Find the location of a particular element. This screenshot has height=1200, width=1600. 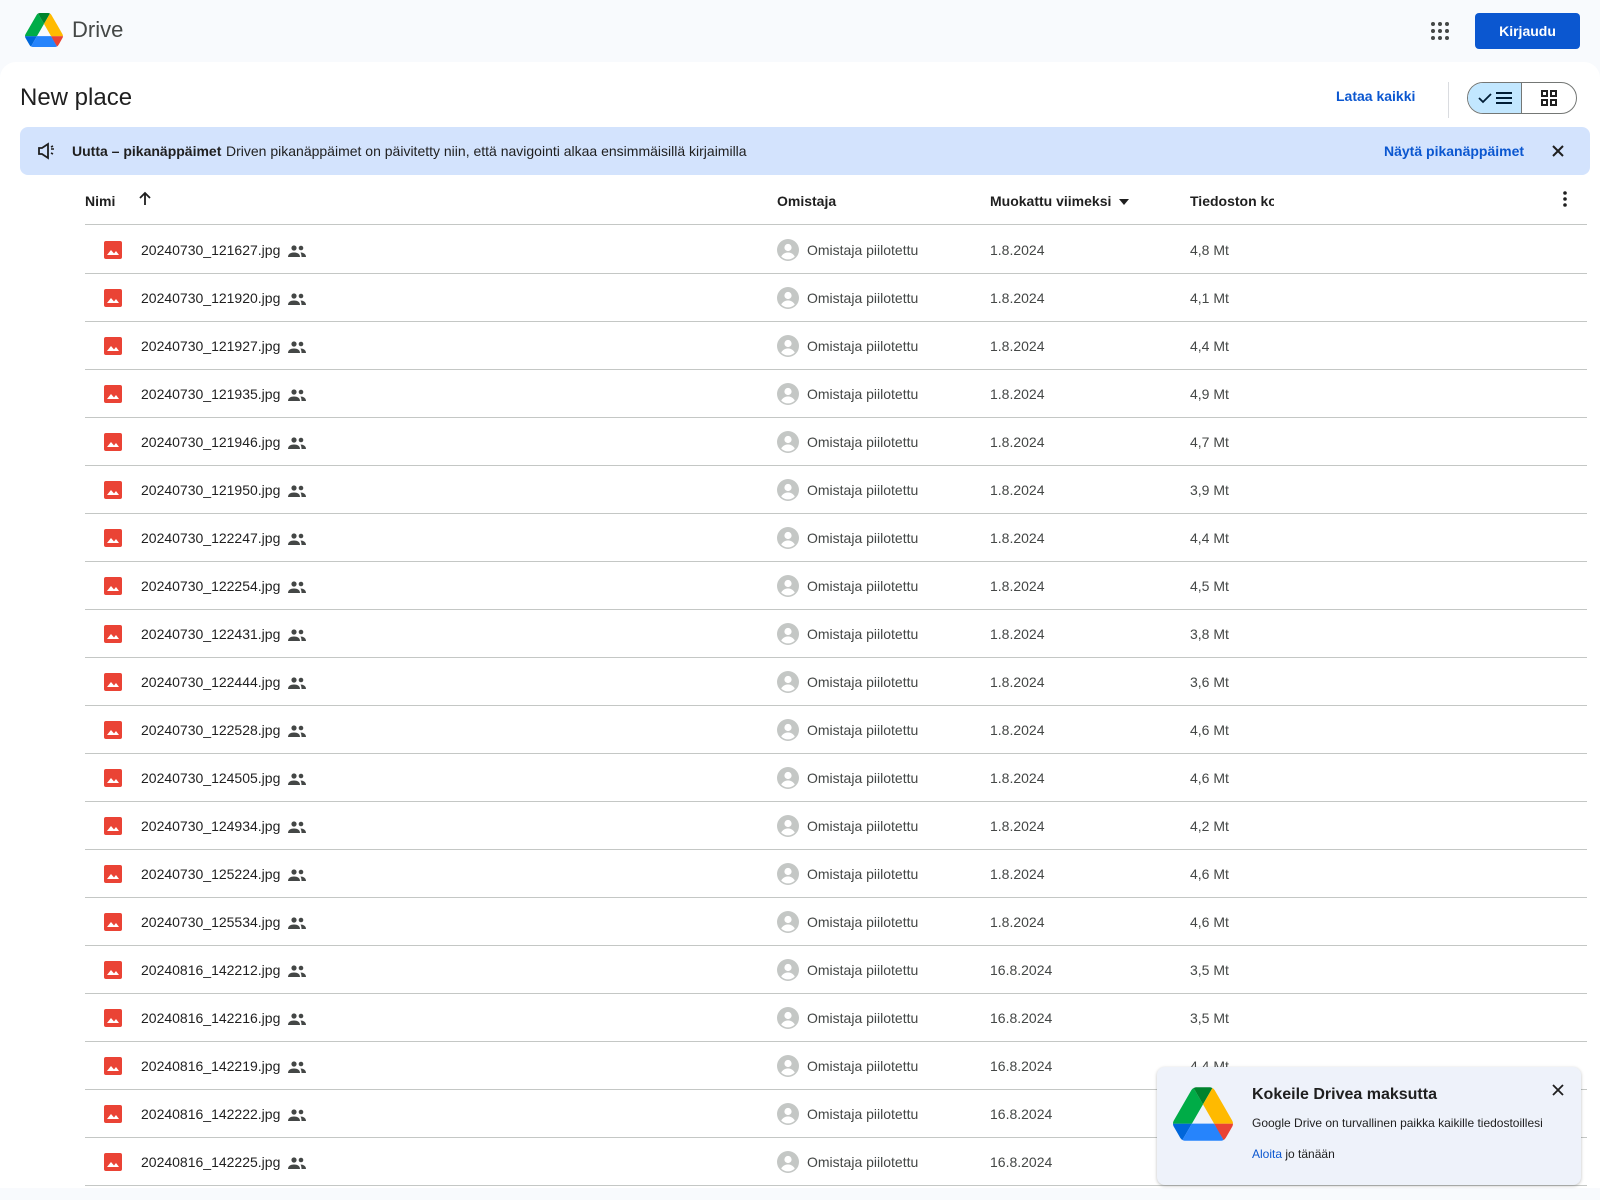

file-size: 3,9 Mt is located at coordinates (1209, 490).